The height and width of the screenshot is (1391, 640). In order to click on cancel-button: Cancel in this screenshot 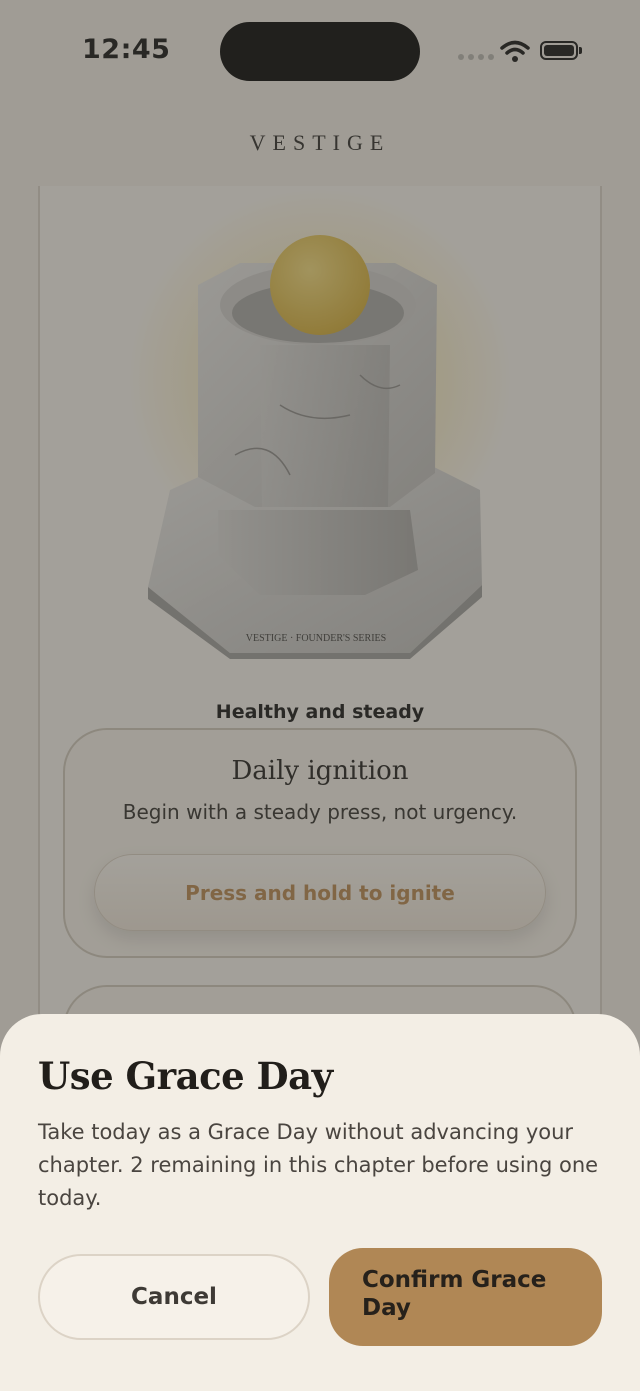, I will do `click(174, 1297)`.